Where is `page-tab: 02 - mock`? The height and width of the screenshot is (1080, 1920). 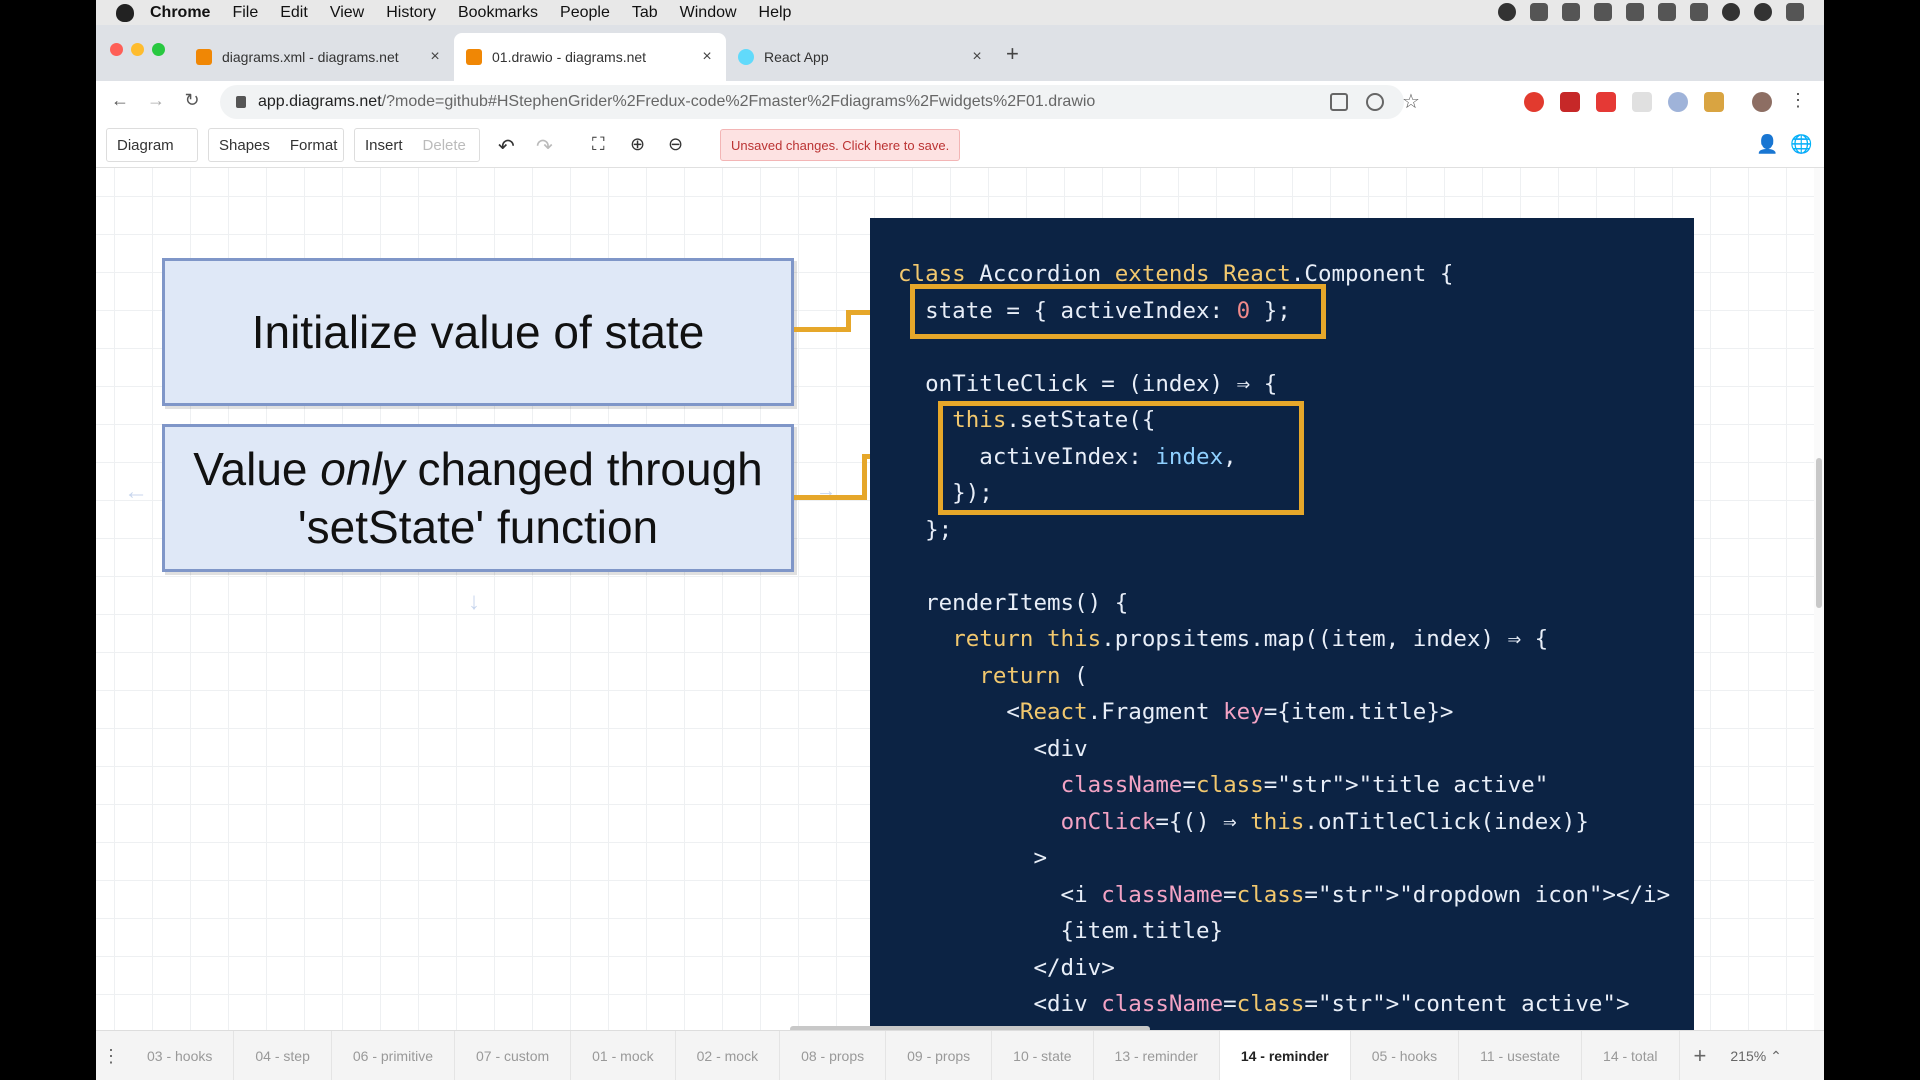
page-tab: 02 - mock is located at coordinates (728, 1055).